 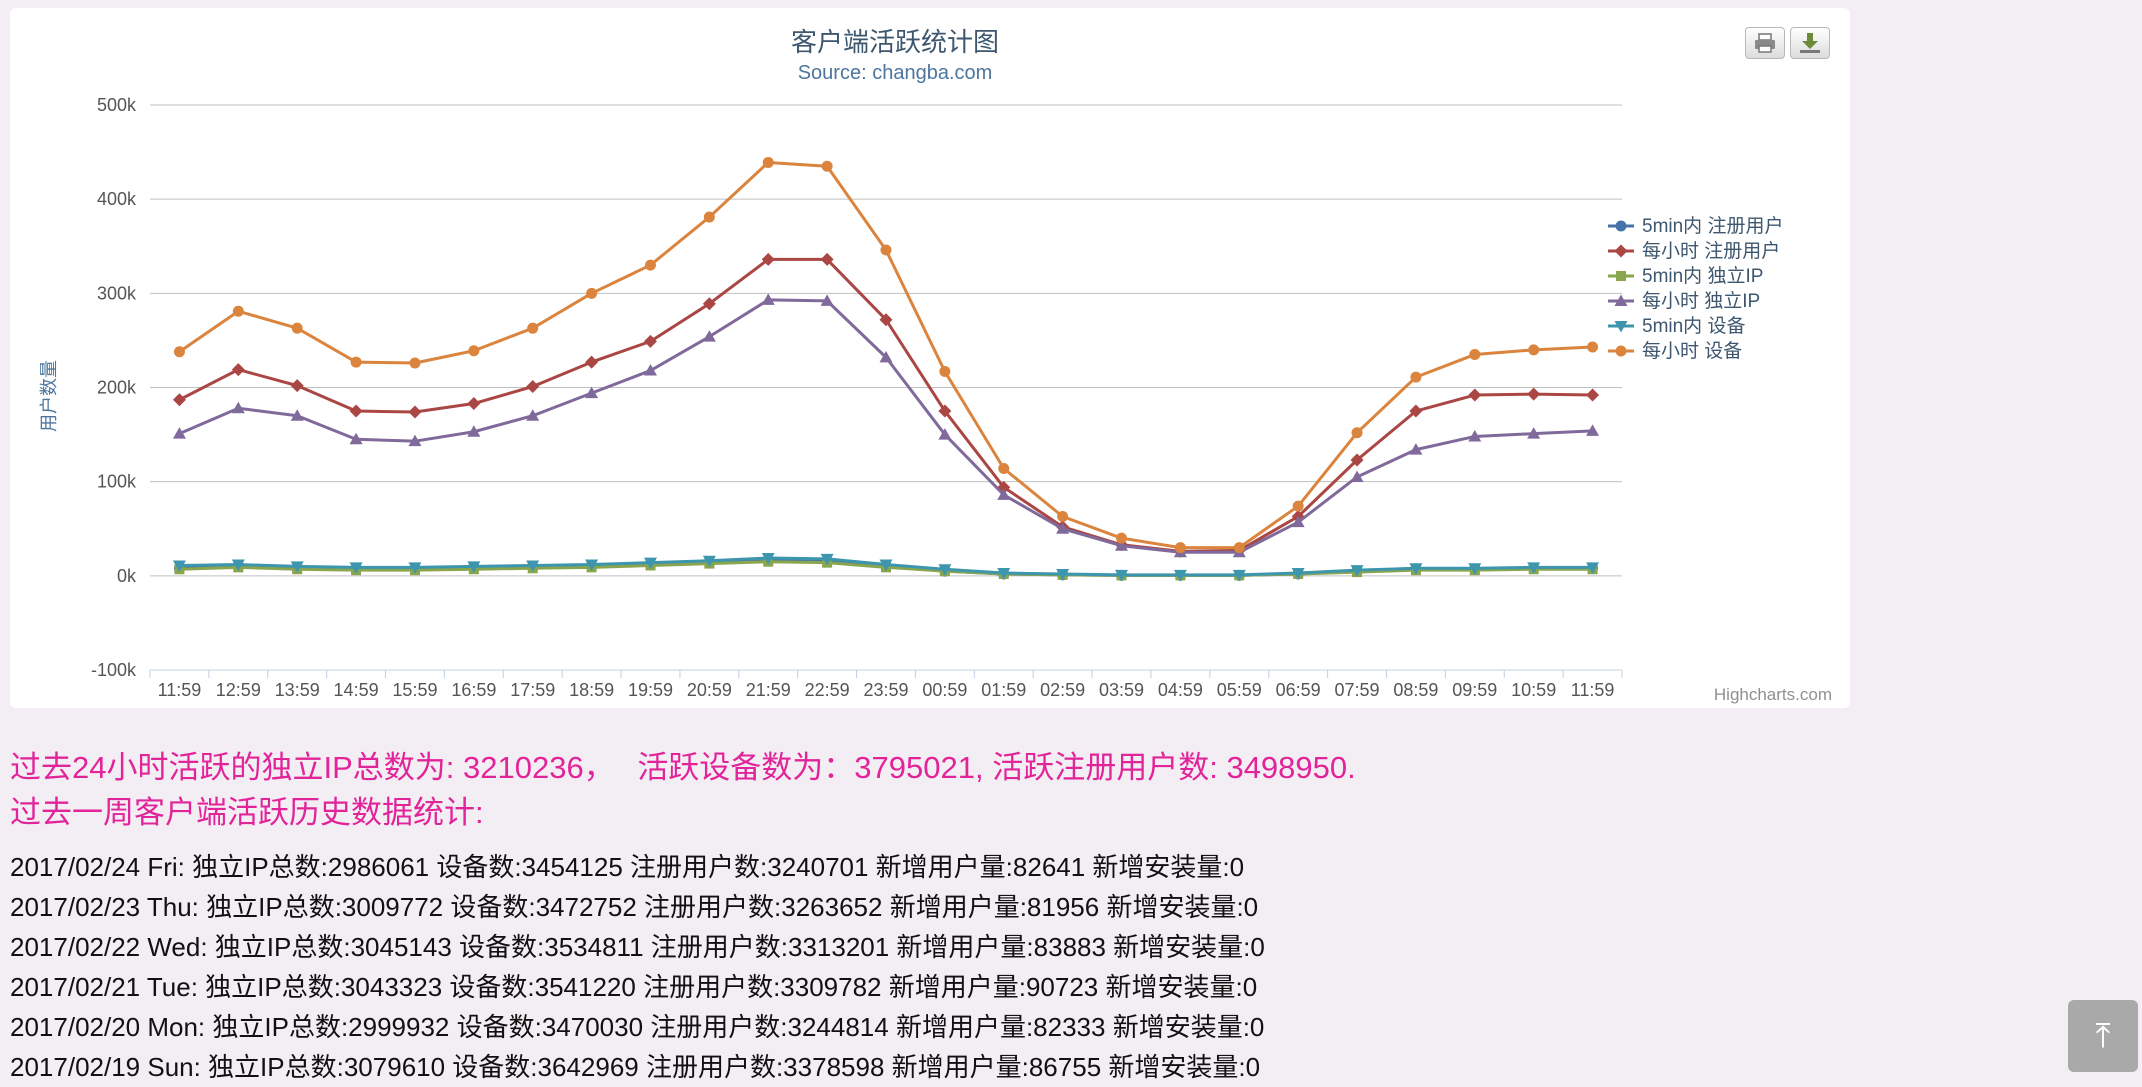 I want to click on legend-item: 5min内 设备, so click(x=1676, y=326).